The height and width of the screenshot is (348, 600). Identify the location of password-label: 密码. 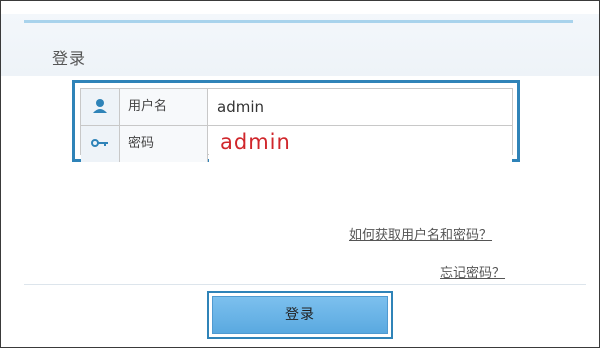
(164, 144).